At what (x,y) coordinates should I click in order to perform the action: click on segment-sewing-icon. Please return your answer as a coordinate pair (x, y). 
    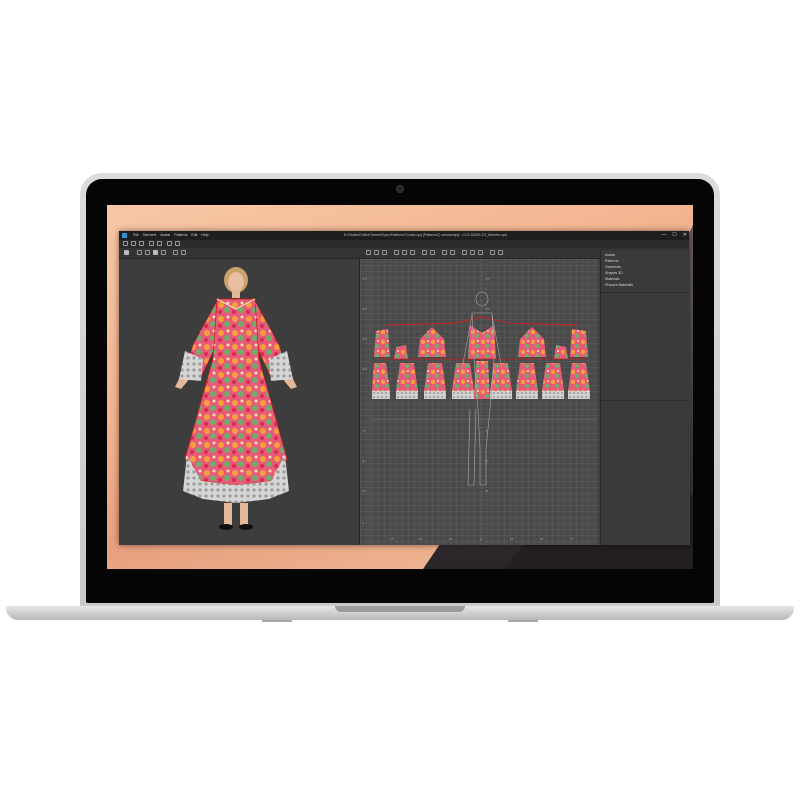
    Looking at the image, I should click on (424, 252).